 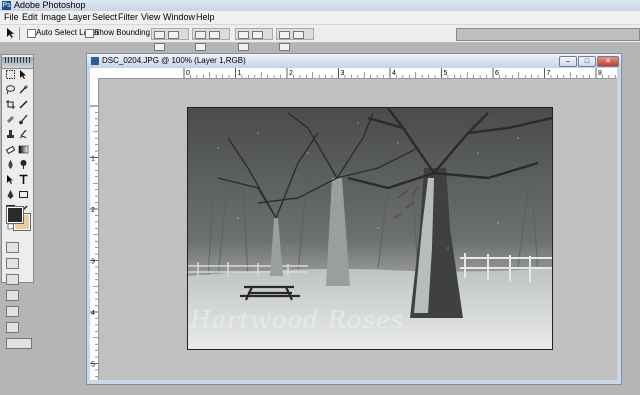 I want to click on close-button: ✕, so click(x=608, y=61).